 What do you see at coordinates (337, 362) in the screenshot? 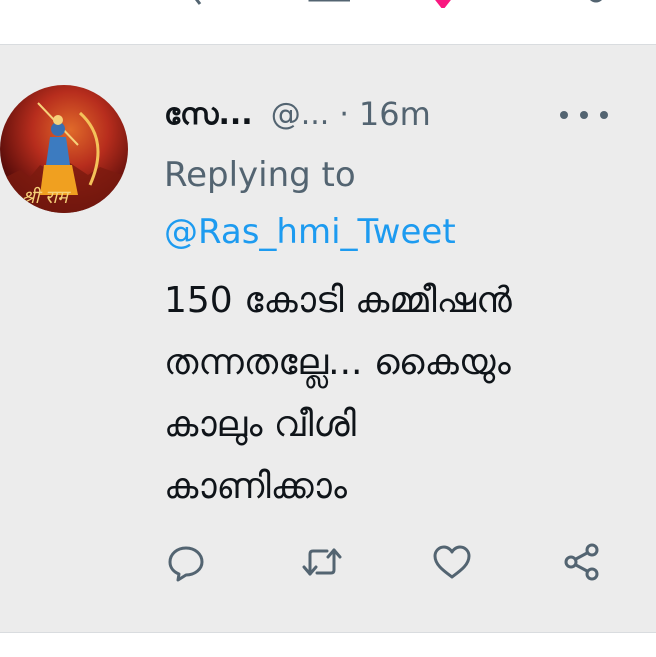
I see `tweet-text-line: തന്നതല്ലേ... കൈയും` at bounding box center [337, 362].